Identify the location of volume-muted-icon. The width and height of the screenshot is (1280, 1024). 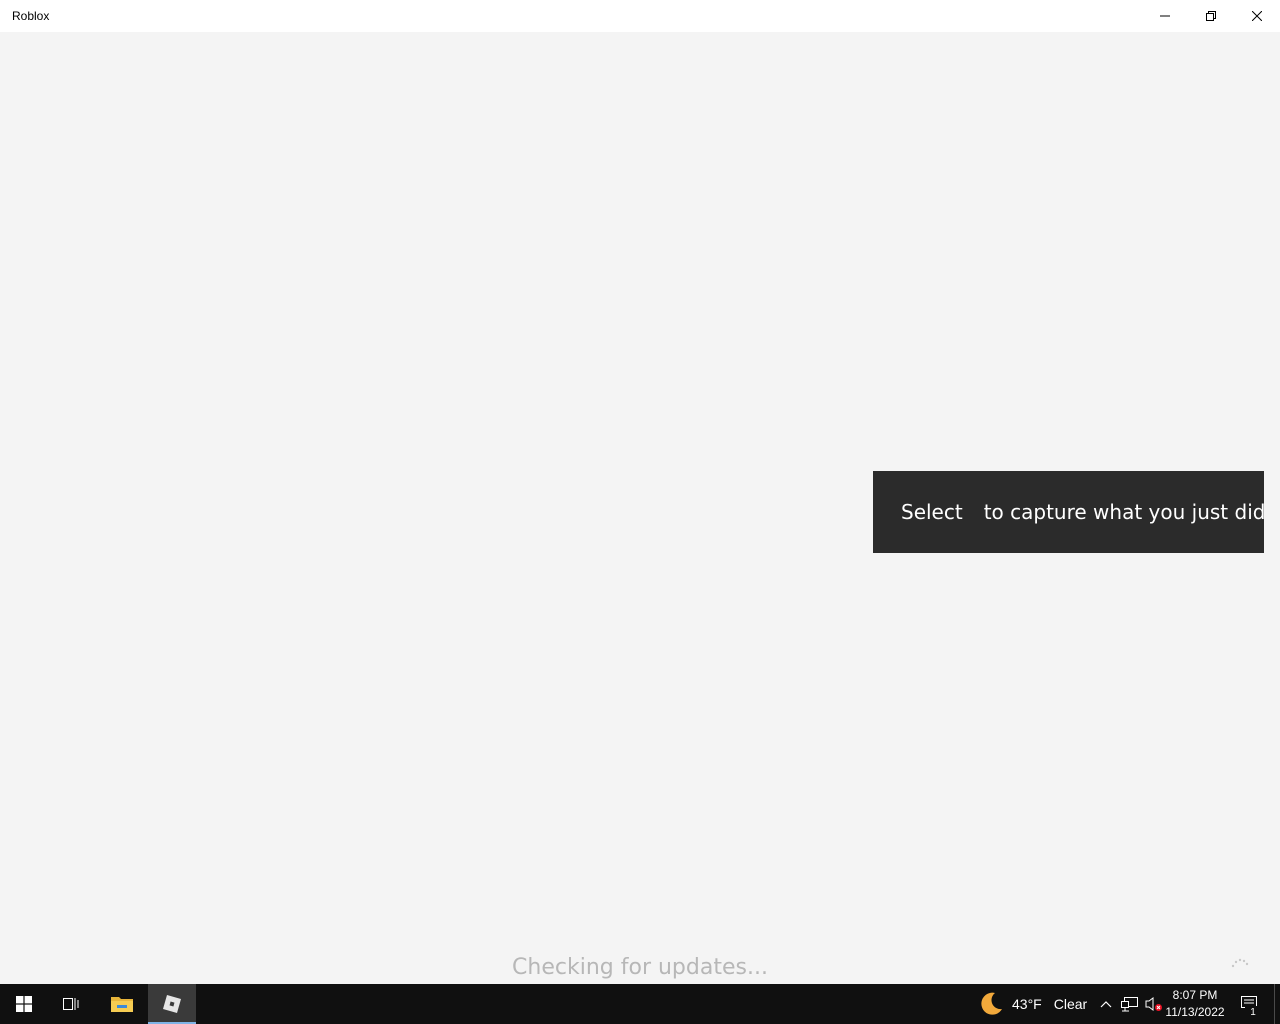
(1153, 1004).